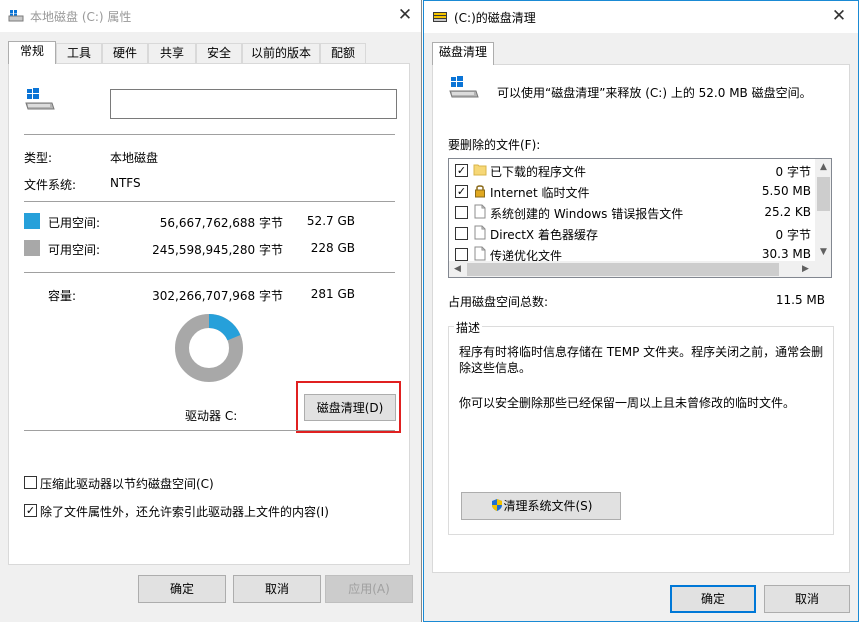 This screenshot has height=622, width=859. I want to click on free-bytes: 245,598,945,280 字节, so click(217, 250).